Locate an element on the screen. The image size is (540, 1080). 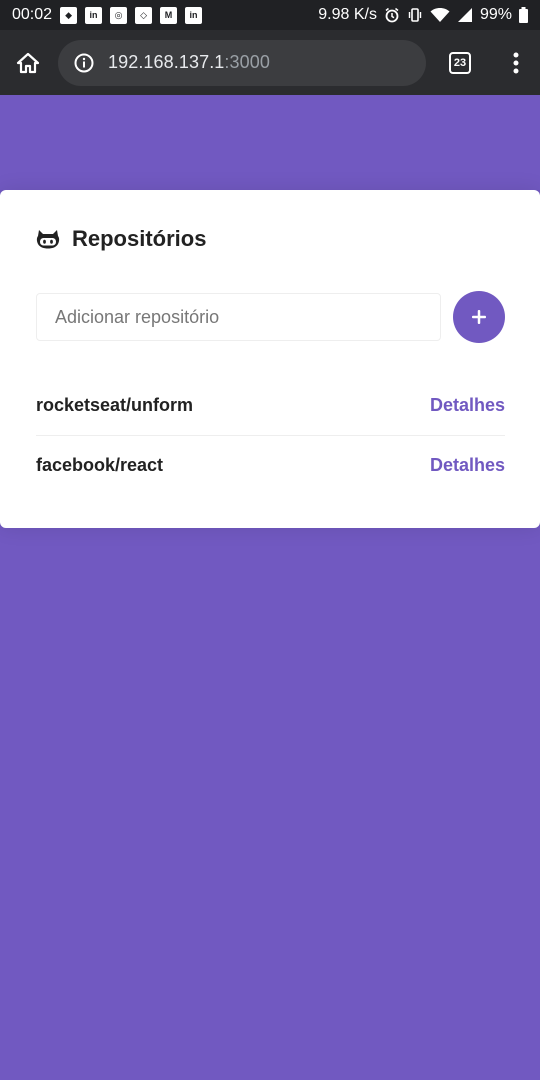
status-left: 00:02 ◆ in ◎ ◇ M in is located at coordinates (107, 15).